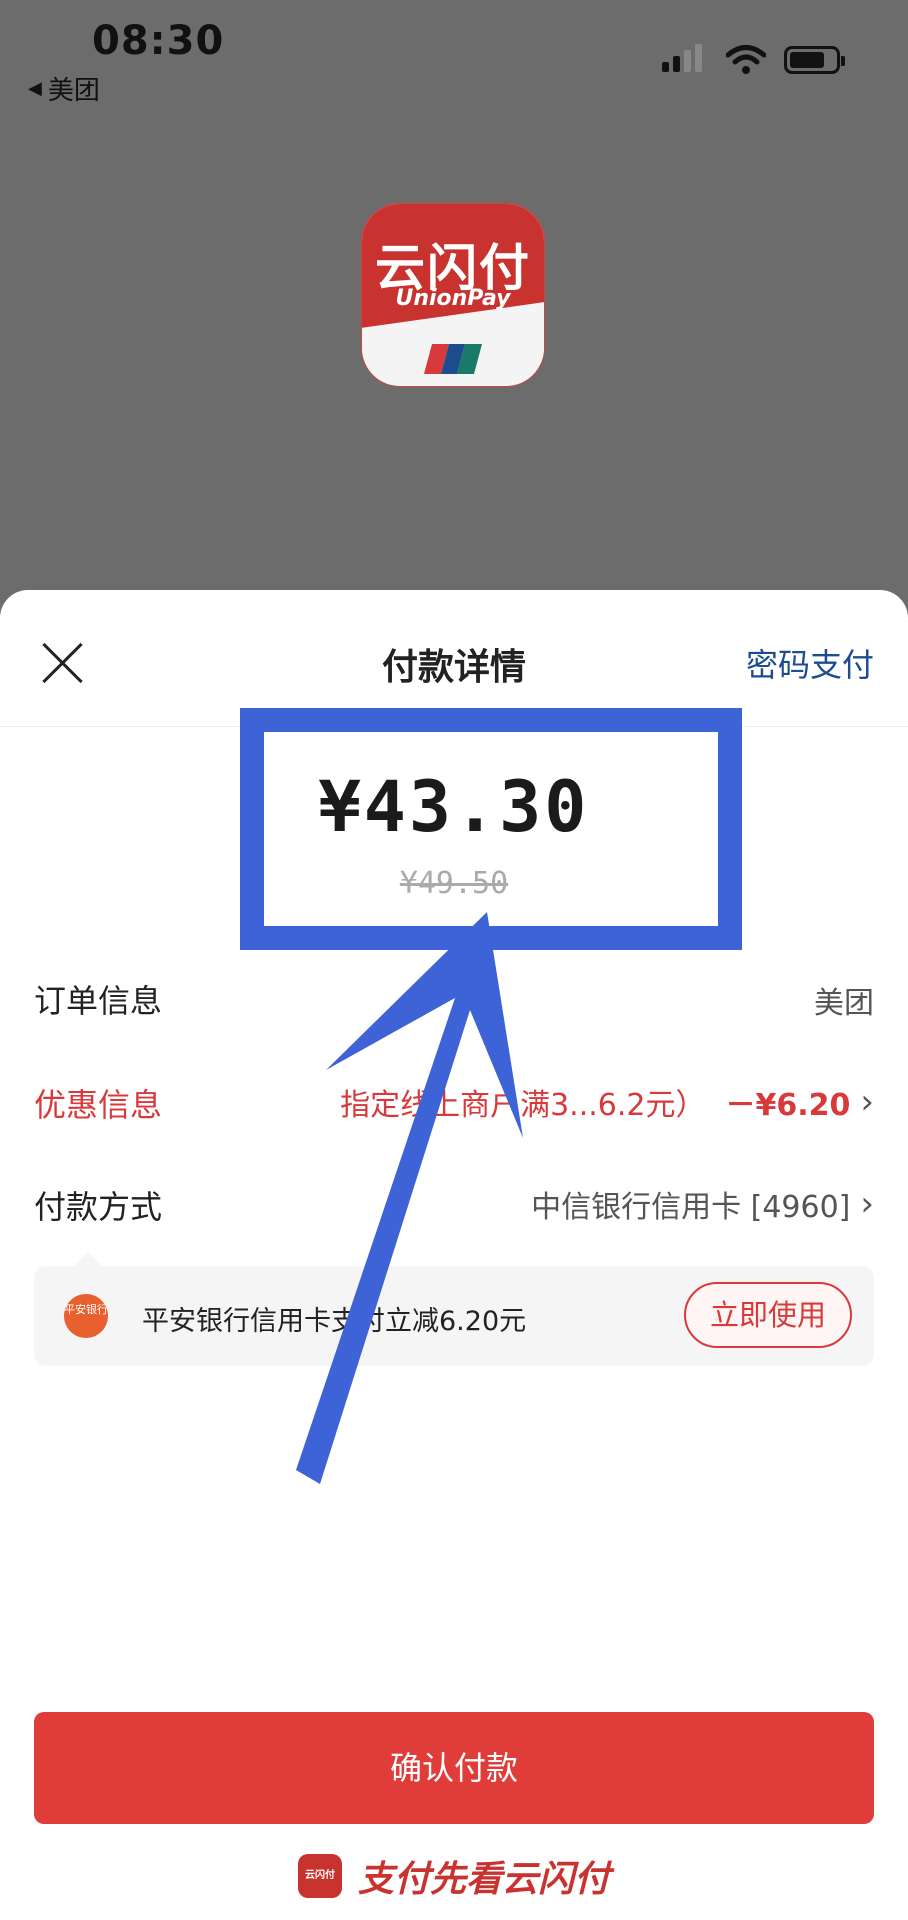 This screenshot has width=908, height=1920. Describe the element at coordinates (691, 1207) in the screenshot. I see `payment-card: 中信银行信用卡 [4960]` at that location.